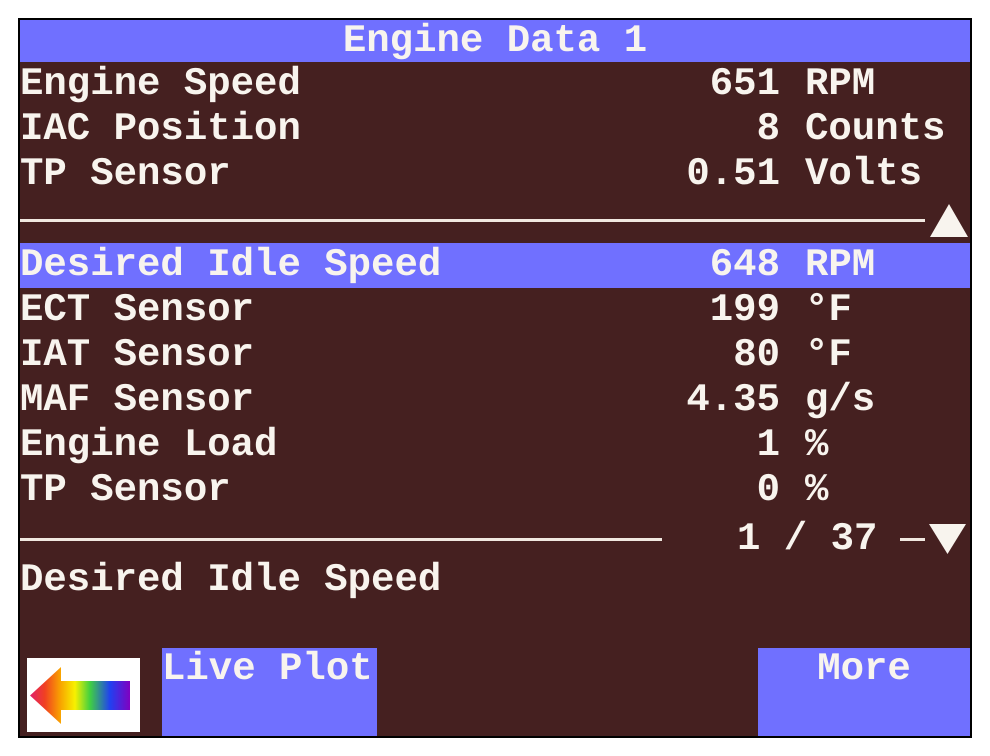 This screenshot has height=756, width=990. I want to click on parameter-unit: Volts, so click(863, 174).